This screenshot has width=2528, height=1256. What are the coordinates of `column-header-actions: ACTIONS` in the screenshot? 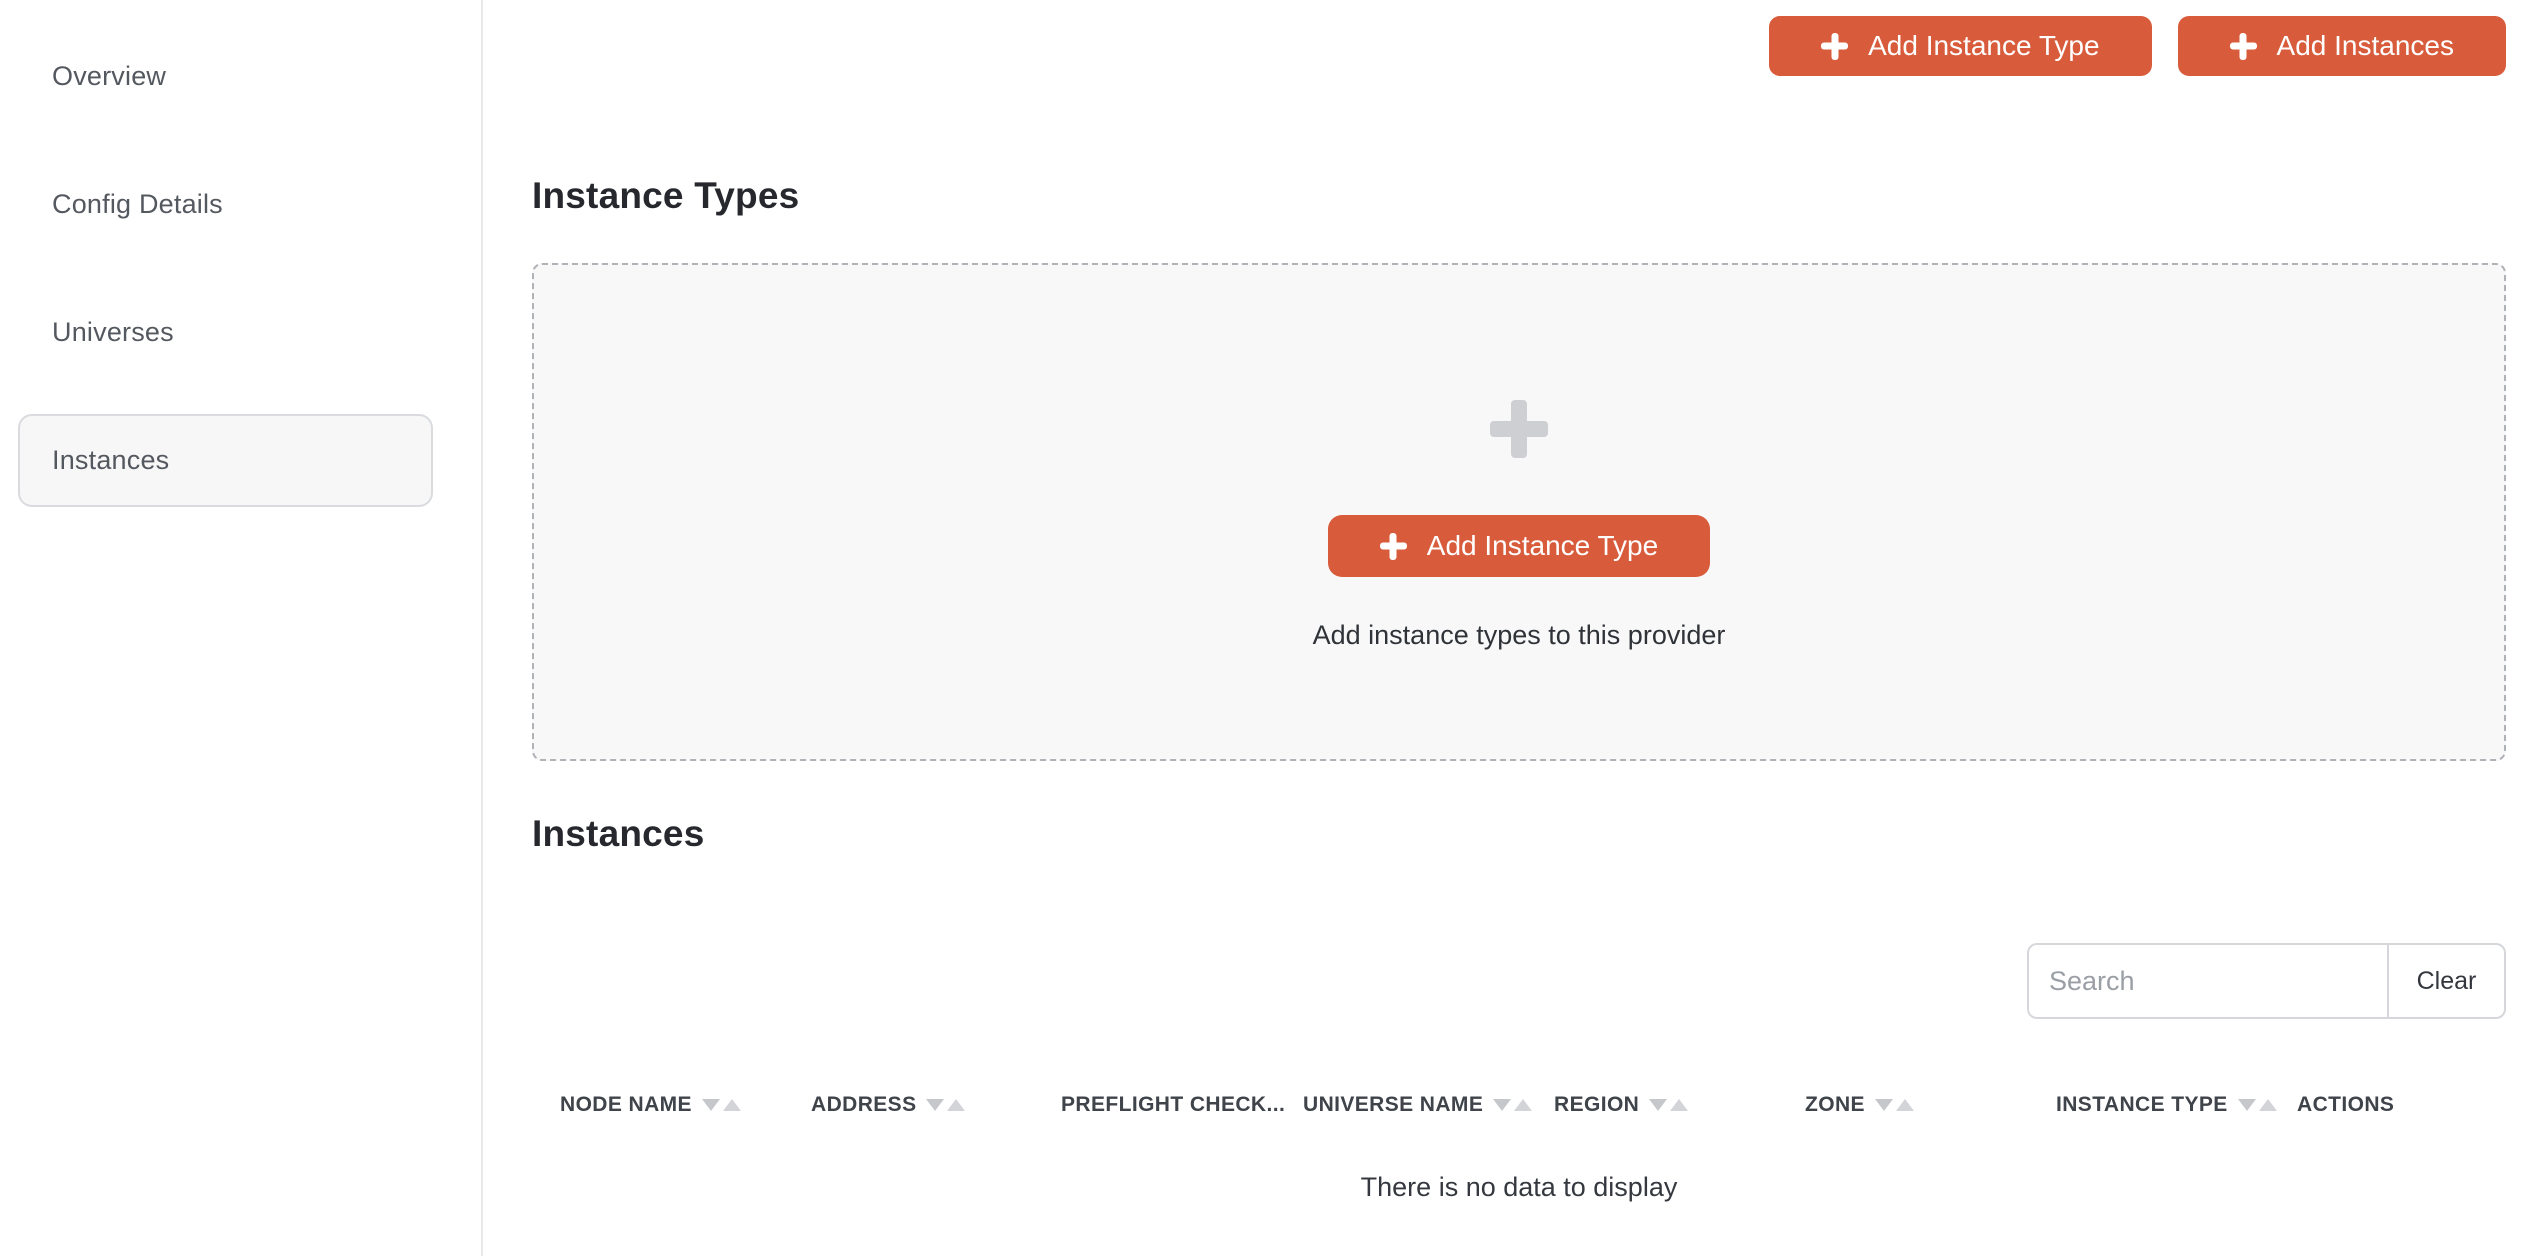 It's located at (2346, 1104).